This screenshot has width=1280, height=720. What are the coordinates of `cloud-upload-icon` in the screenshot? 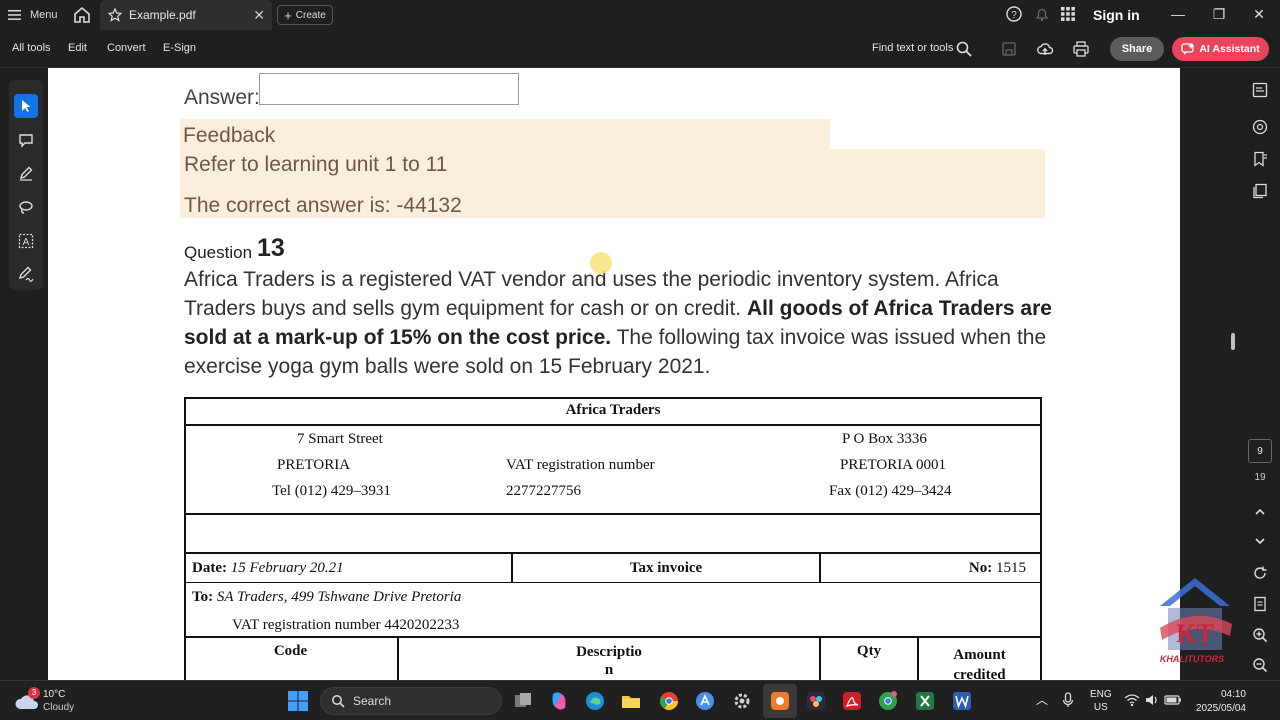 It's located at (1045, 49).